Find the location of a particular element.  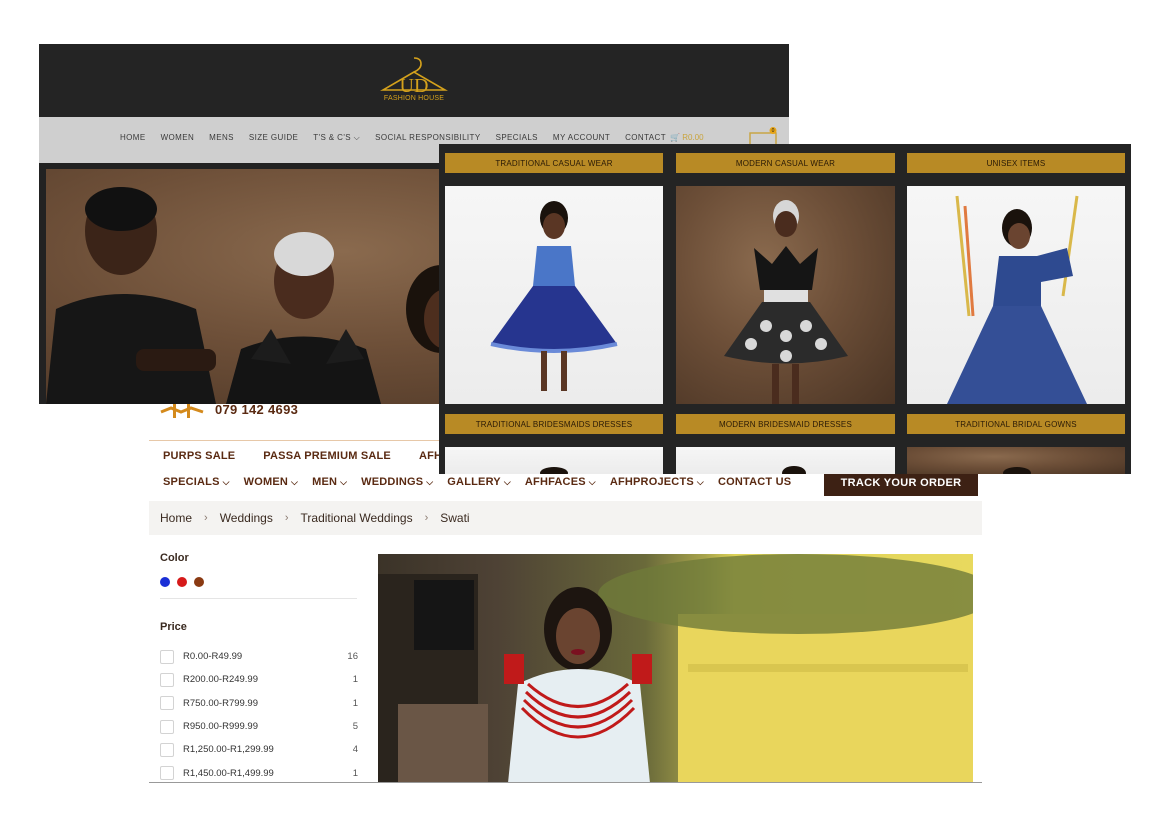

category-image-modern-bridesmaid-dresses is located at coordinates (785, 460).